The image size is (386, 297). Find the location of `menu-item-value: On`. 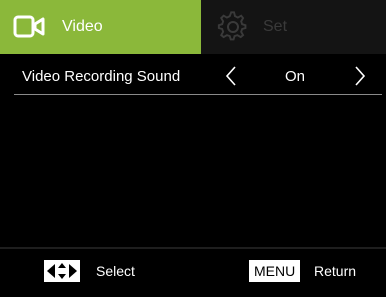

menu-item-value: On is located at coordinates (294, 76).